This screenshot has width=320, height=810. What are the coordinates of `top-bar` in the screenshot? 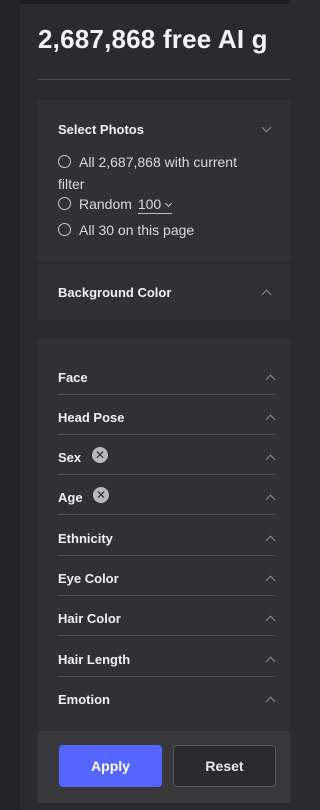 It's located at (145, 2).